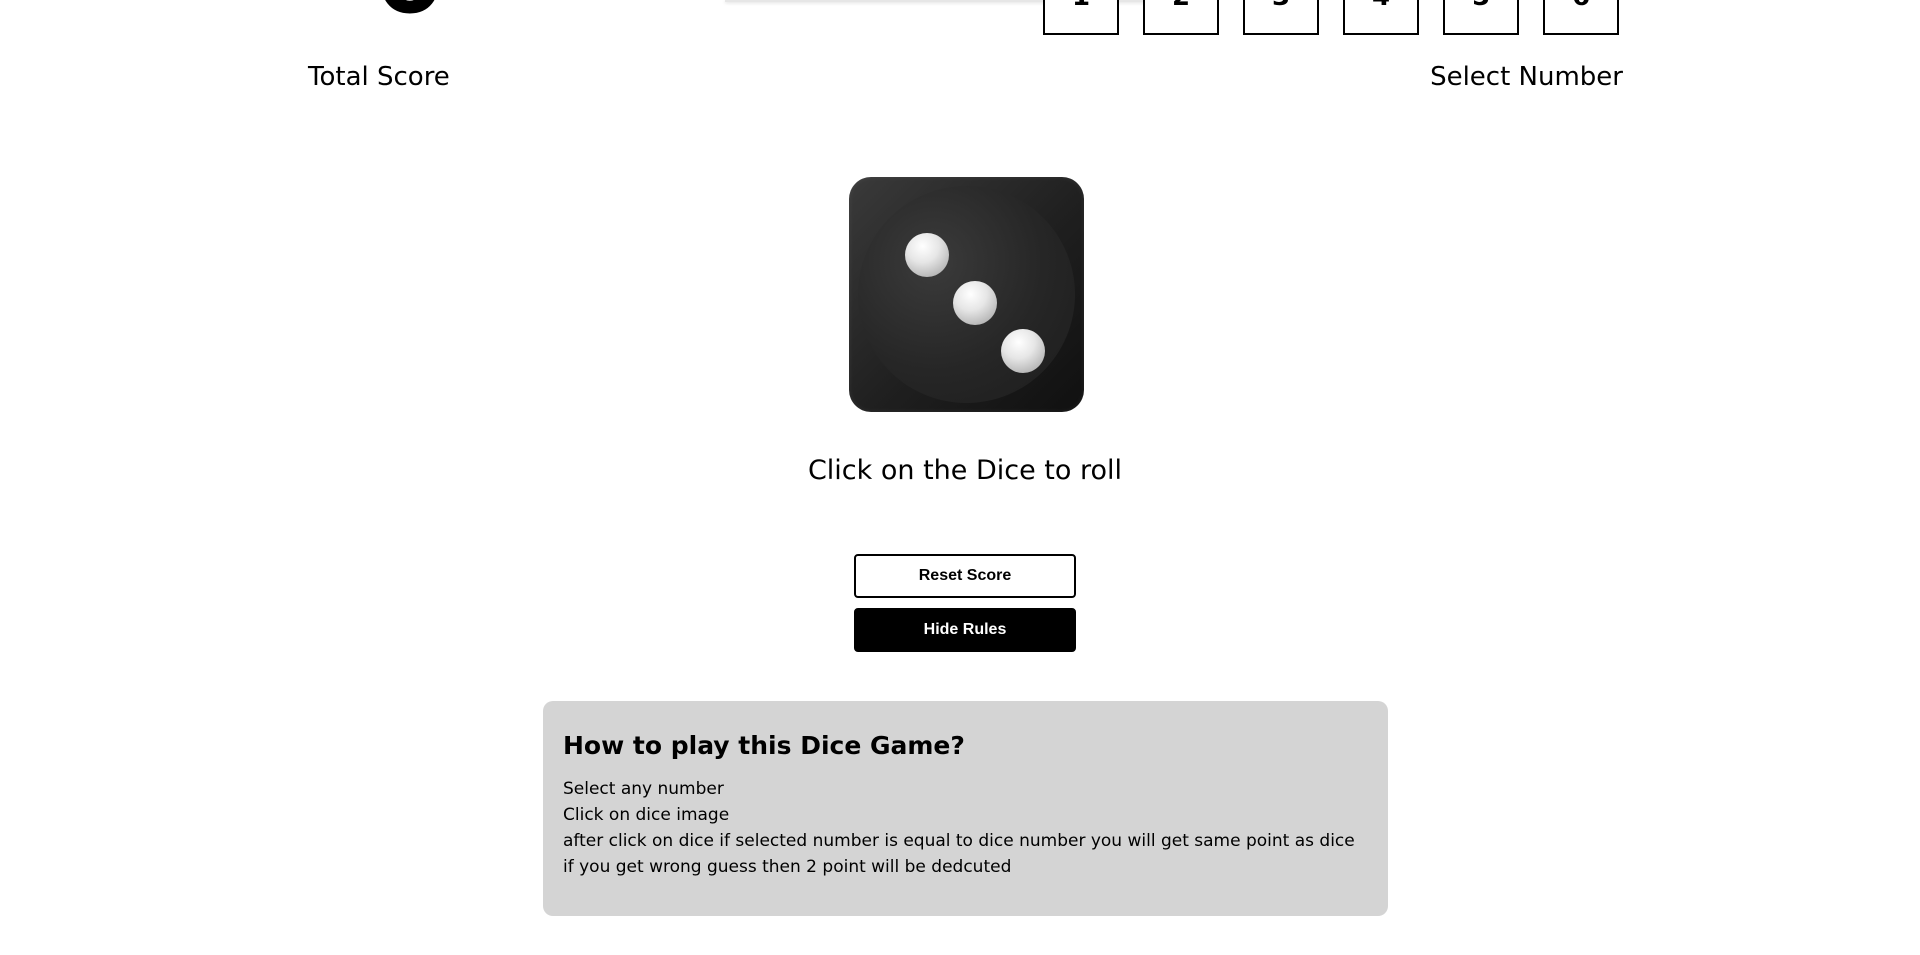 This screenshot has width=1920, height=955. What do you see at coordinates (764, 745) in the screenshot?
I see `rules-title: How to play this Dice Game?` at bounding box center [764, 745].